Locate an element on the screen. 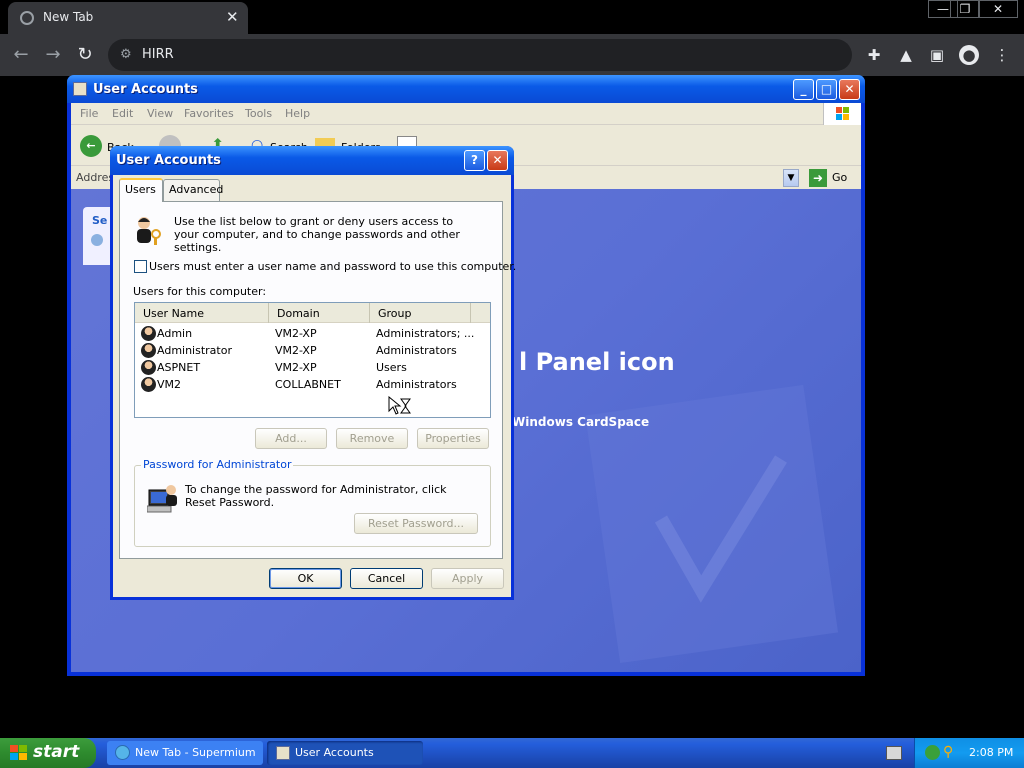  browser-toolbar: ← → ↻ ⚙ HIRR ✚ ▲ ▣ ● ⋮ is located at coordinates (512, 55).